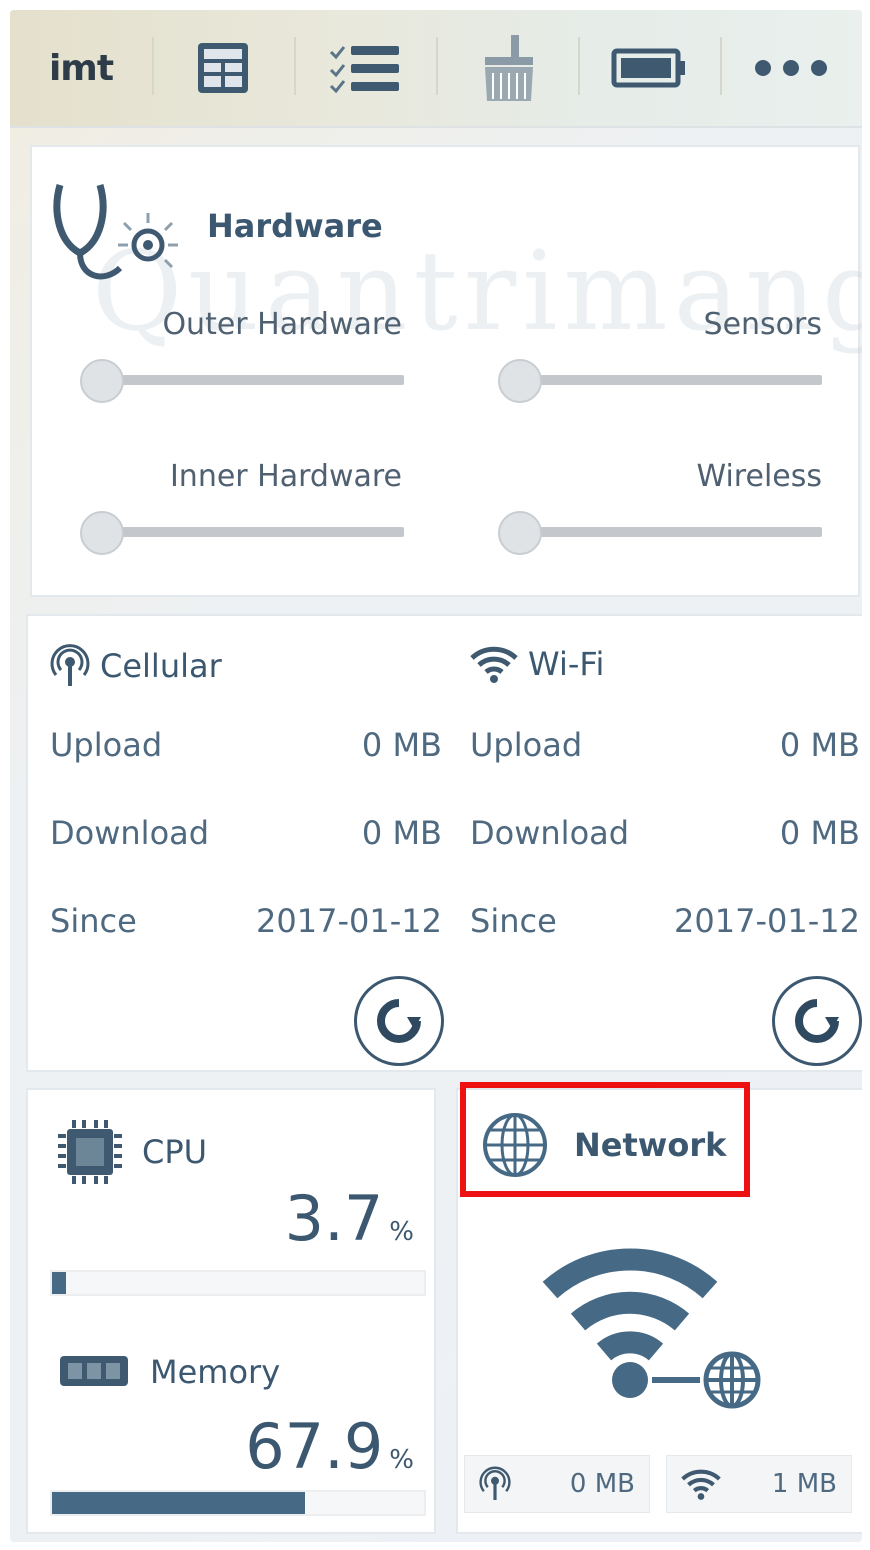  I want to click on app-logo: imt, so click(81, 68).